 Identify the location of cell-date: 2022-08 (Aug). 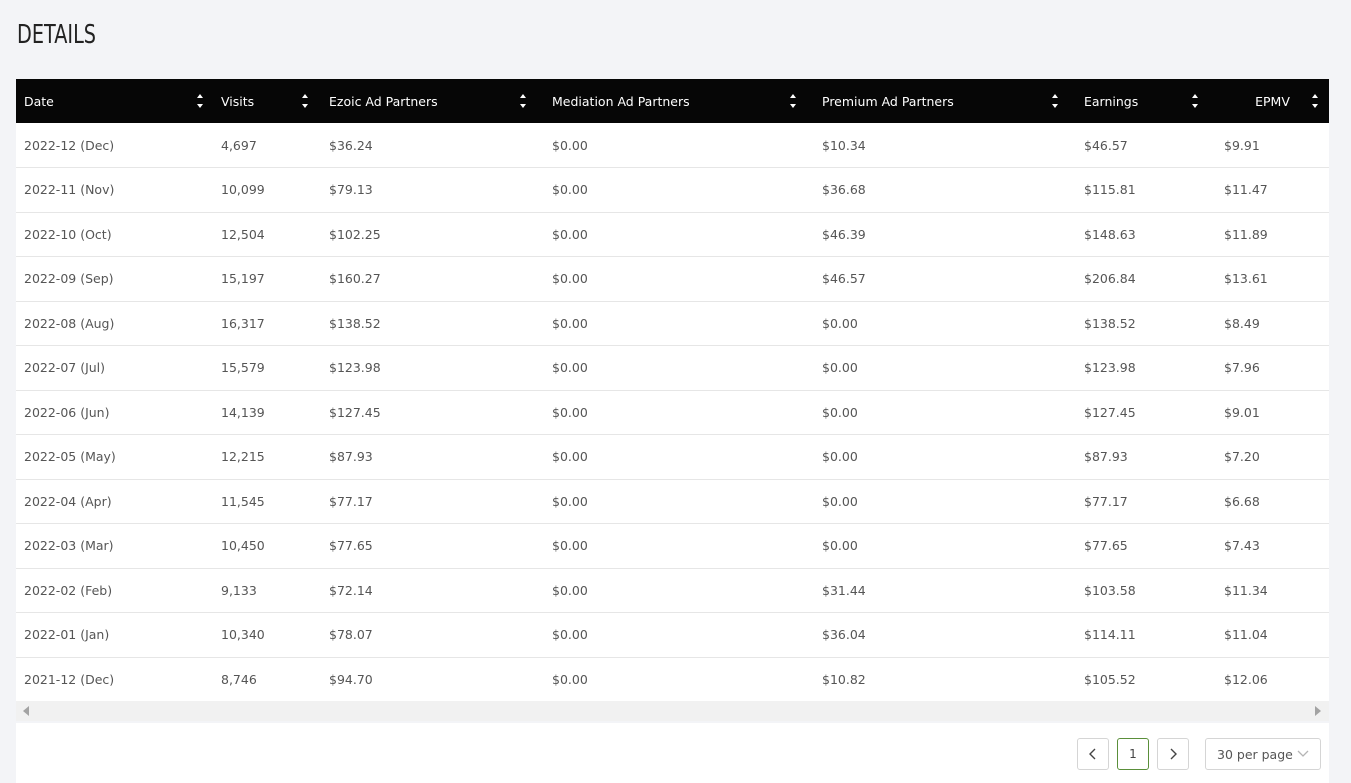
(114, 323).